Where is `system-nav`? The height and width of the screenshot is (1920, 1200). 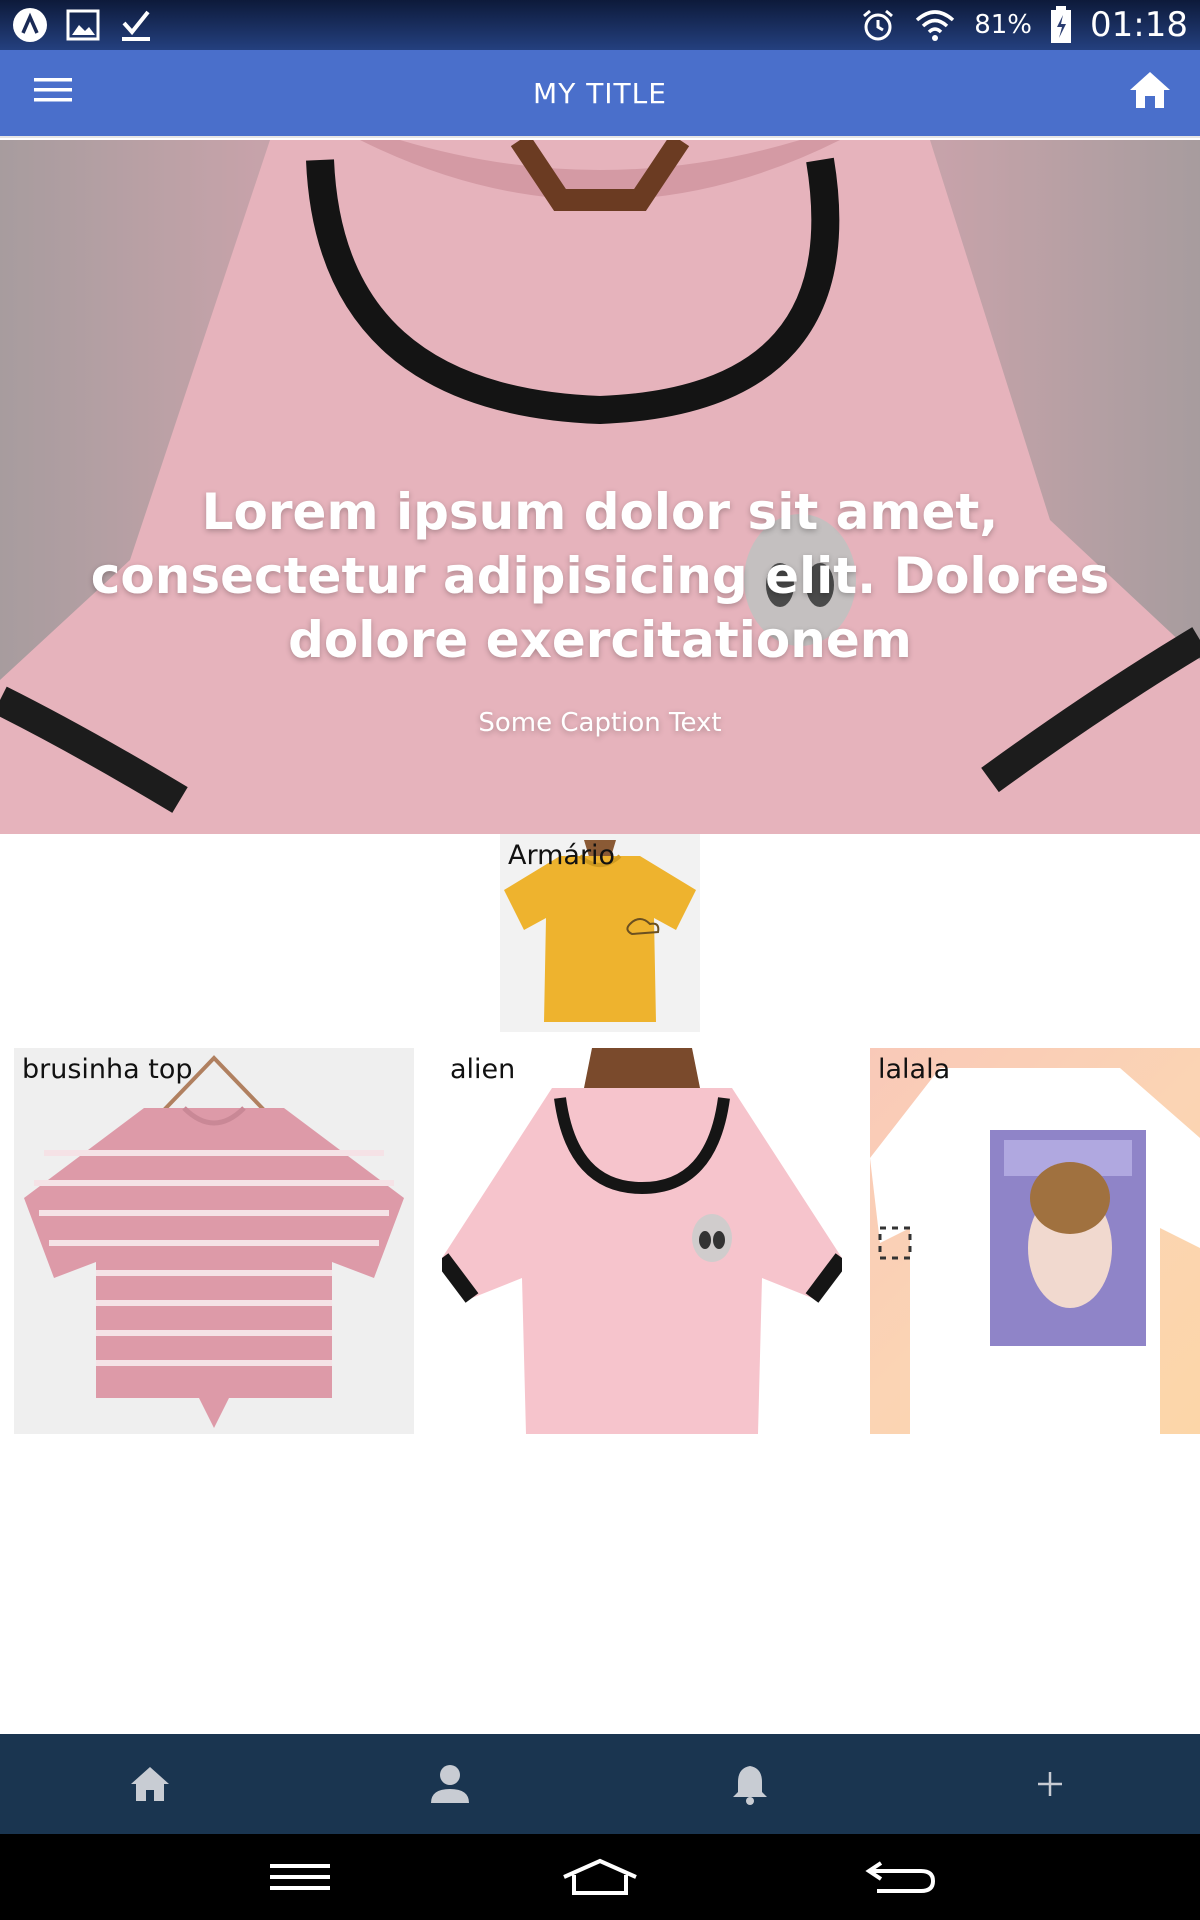 system-nav is located at coordinates (600, 1877).